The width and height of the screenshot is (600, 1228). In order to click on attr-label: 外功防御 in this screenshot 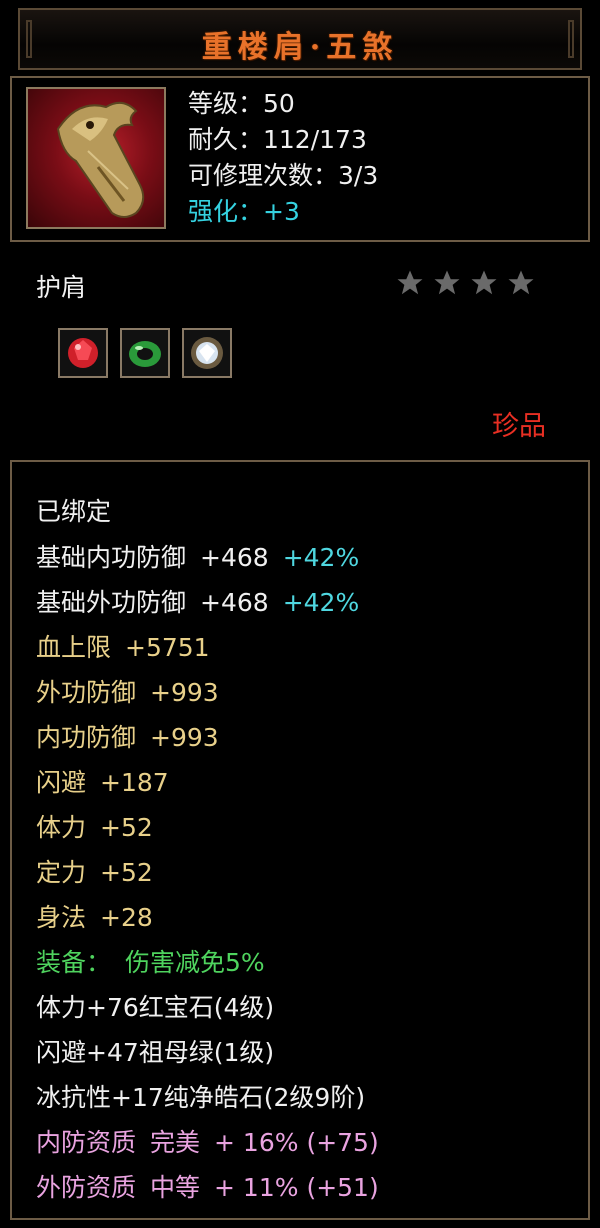, I will do `click(86, 692)`.